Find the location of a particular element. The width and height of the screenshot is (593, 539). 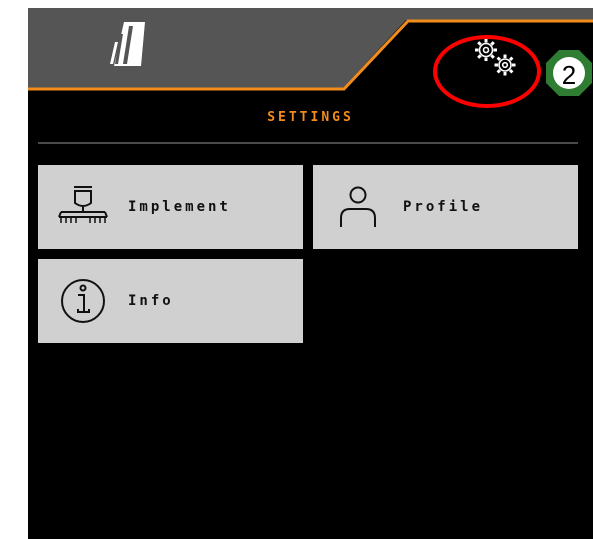

title-divider is located at coordinates (308, 143).